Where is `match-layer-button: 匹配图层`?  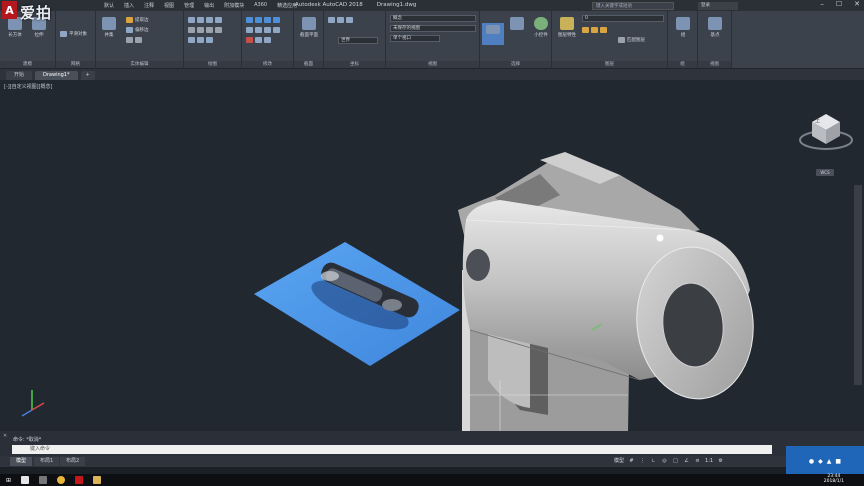
match-layer-button: 匹配图层 is located at coordinates (631, 40).